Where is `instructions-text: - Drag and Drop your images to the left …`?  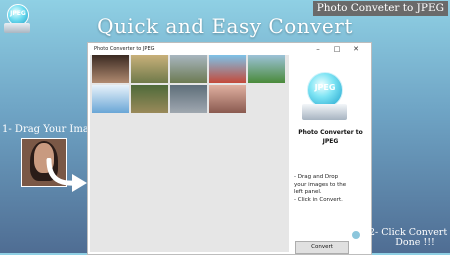 instructions-text: - Drag and Drop your images to the left … is located at coordinates (320, 188).